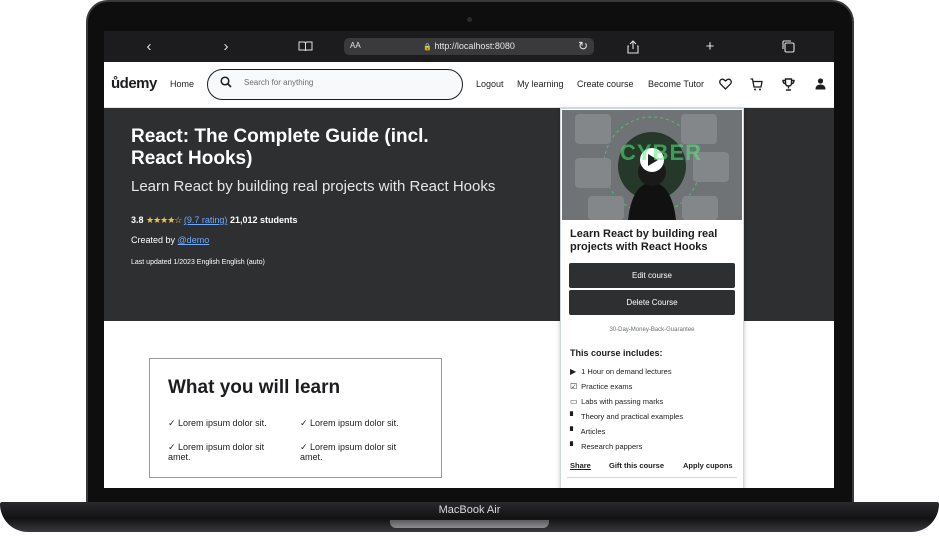 The image size is (939, 539). I want to click on heart-icon, so click(725, 84).